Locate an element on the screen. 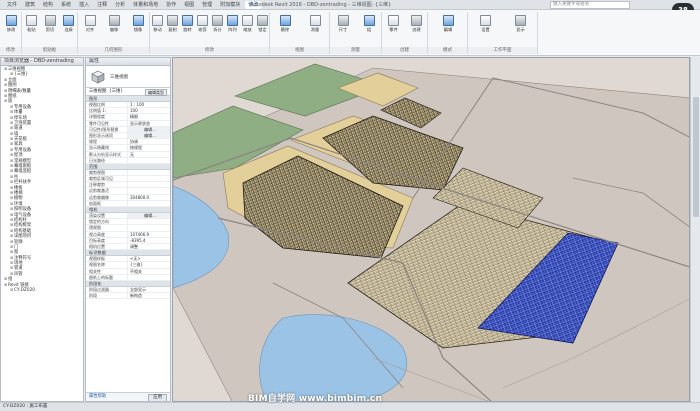 The width and height of the screenshot is (700, 411). ribbon-button: 镜像 is located at coordinates (138, 23).